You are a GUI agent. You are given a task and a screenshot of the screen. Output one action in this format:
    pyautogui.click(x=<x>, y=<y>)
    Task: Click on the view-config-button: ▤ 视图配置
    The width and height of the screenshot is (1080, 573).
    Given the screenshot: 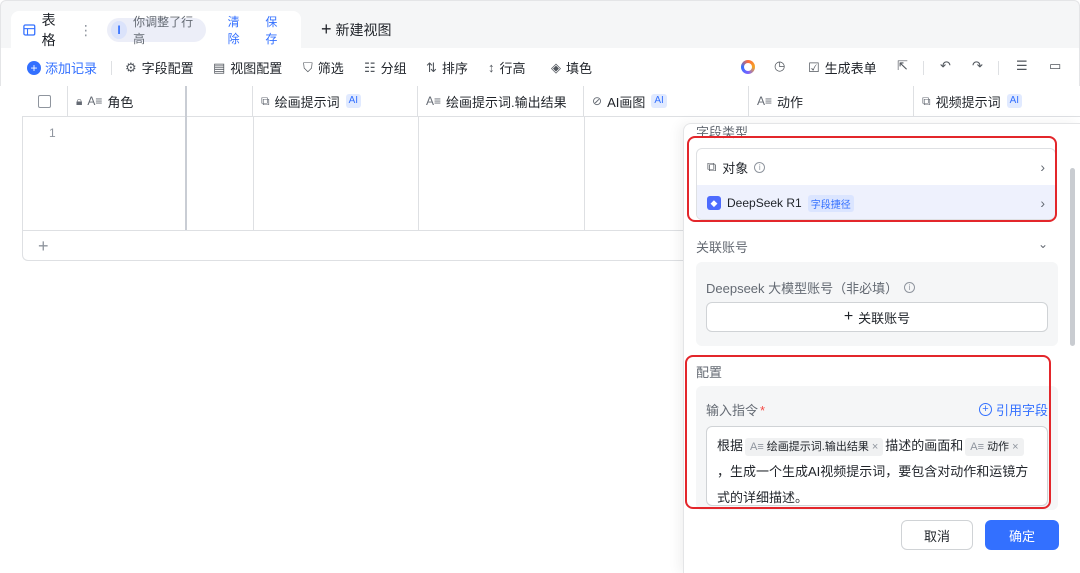 What is the action you would take?
    pyautogui.click(x=247, y=67)
    